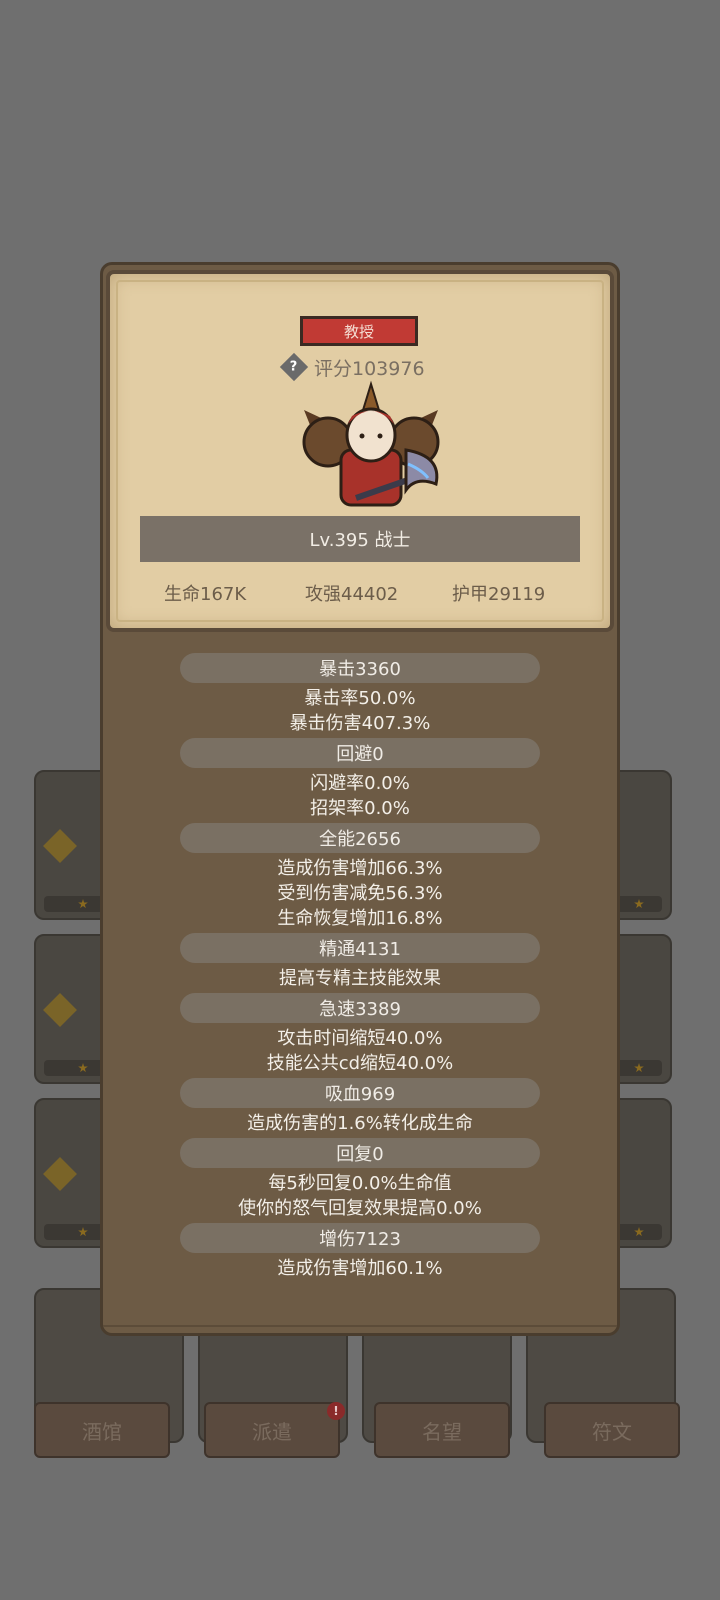  What do you see at coordinates (360, 668) in the screenshot?
I see `stat-header-crit: 暴击3360` at bounding box center [360, 668].